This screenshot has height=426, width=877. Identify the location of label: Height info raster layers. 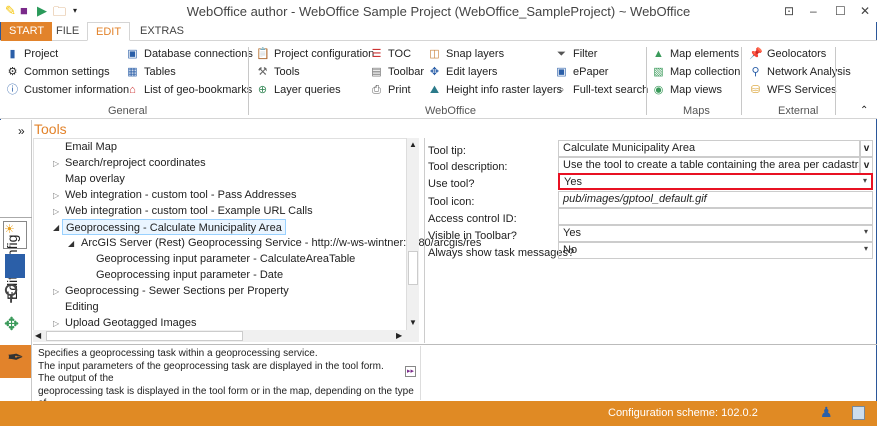
(504, 90).